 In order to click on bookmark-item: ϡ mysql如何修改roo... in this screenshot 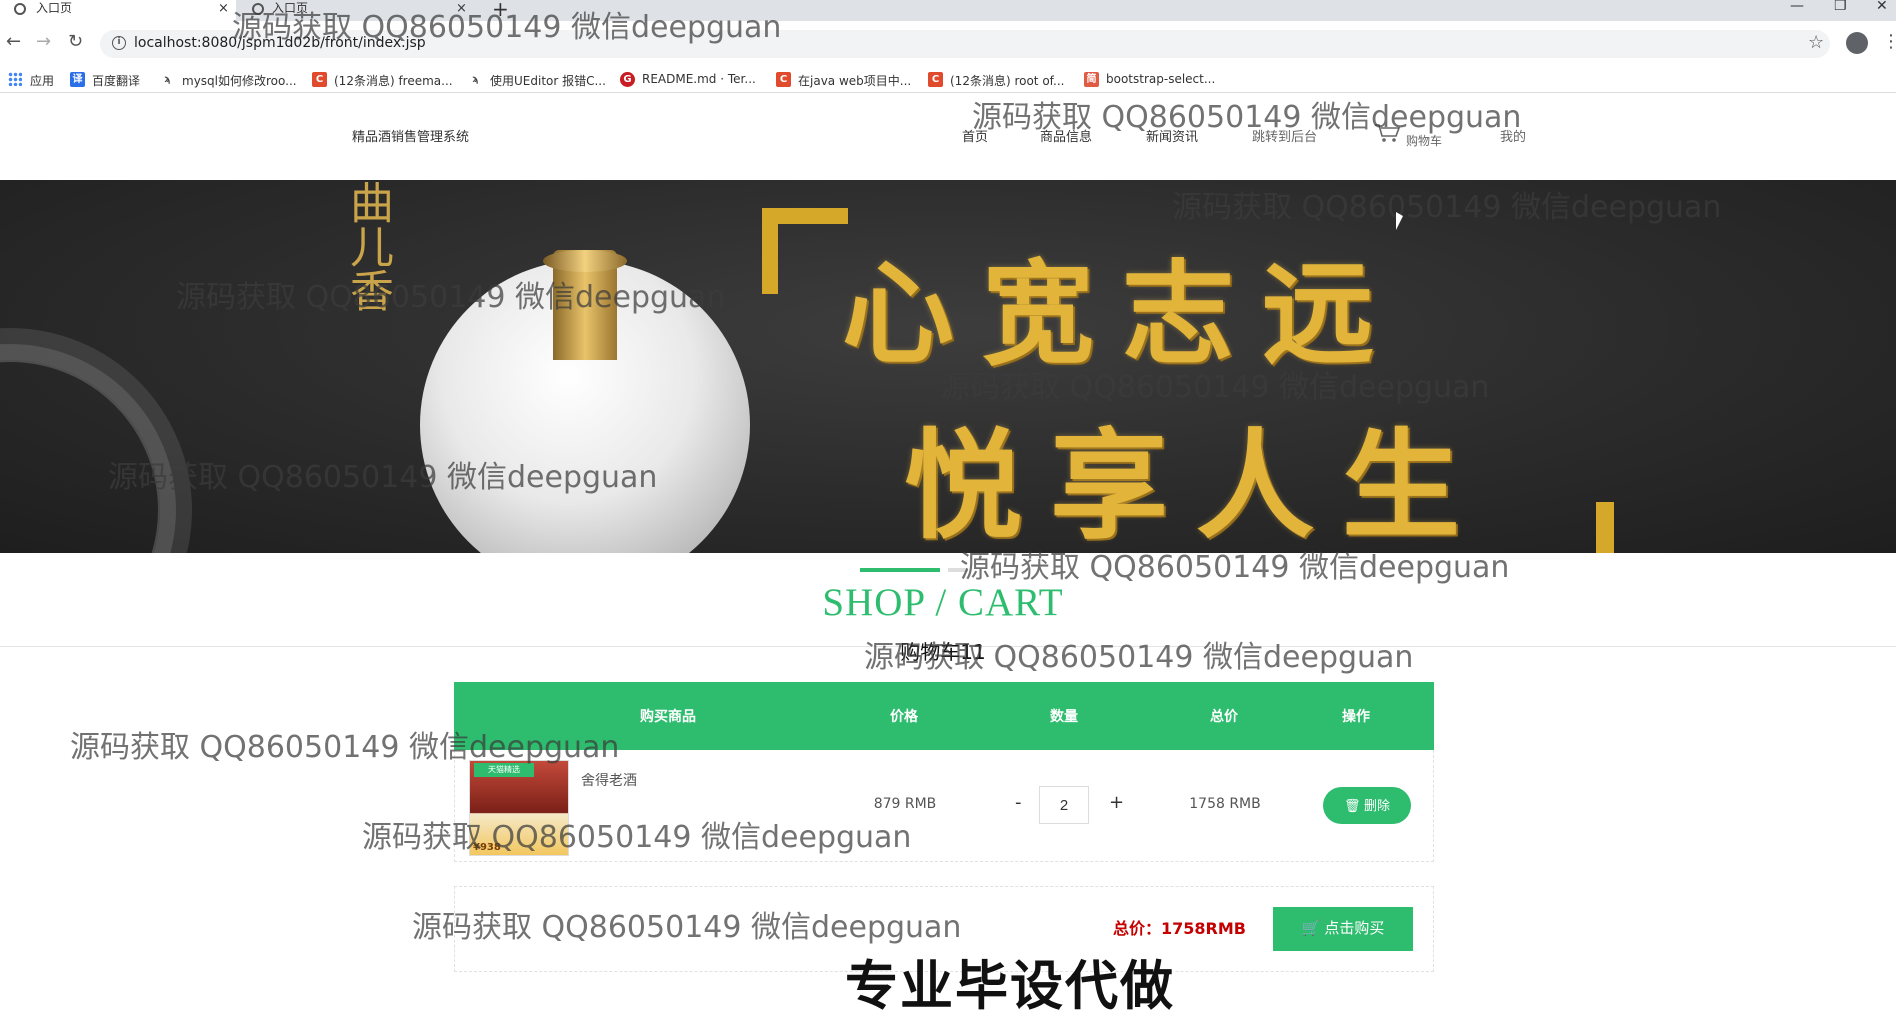, I will do `click(228, 80)`.